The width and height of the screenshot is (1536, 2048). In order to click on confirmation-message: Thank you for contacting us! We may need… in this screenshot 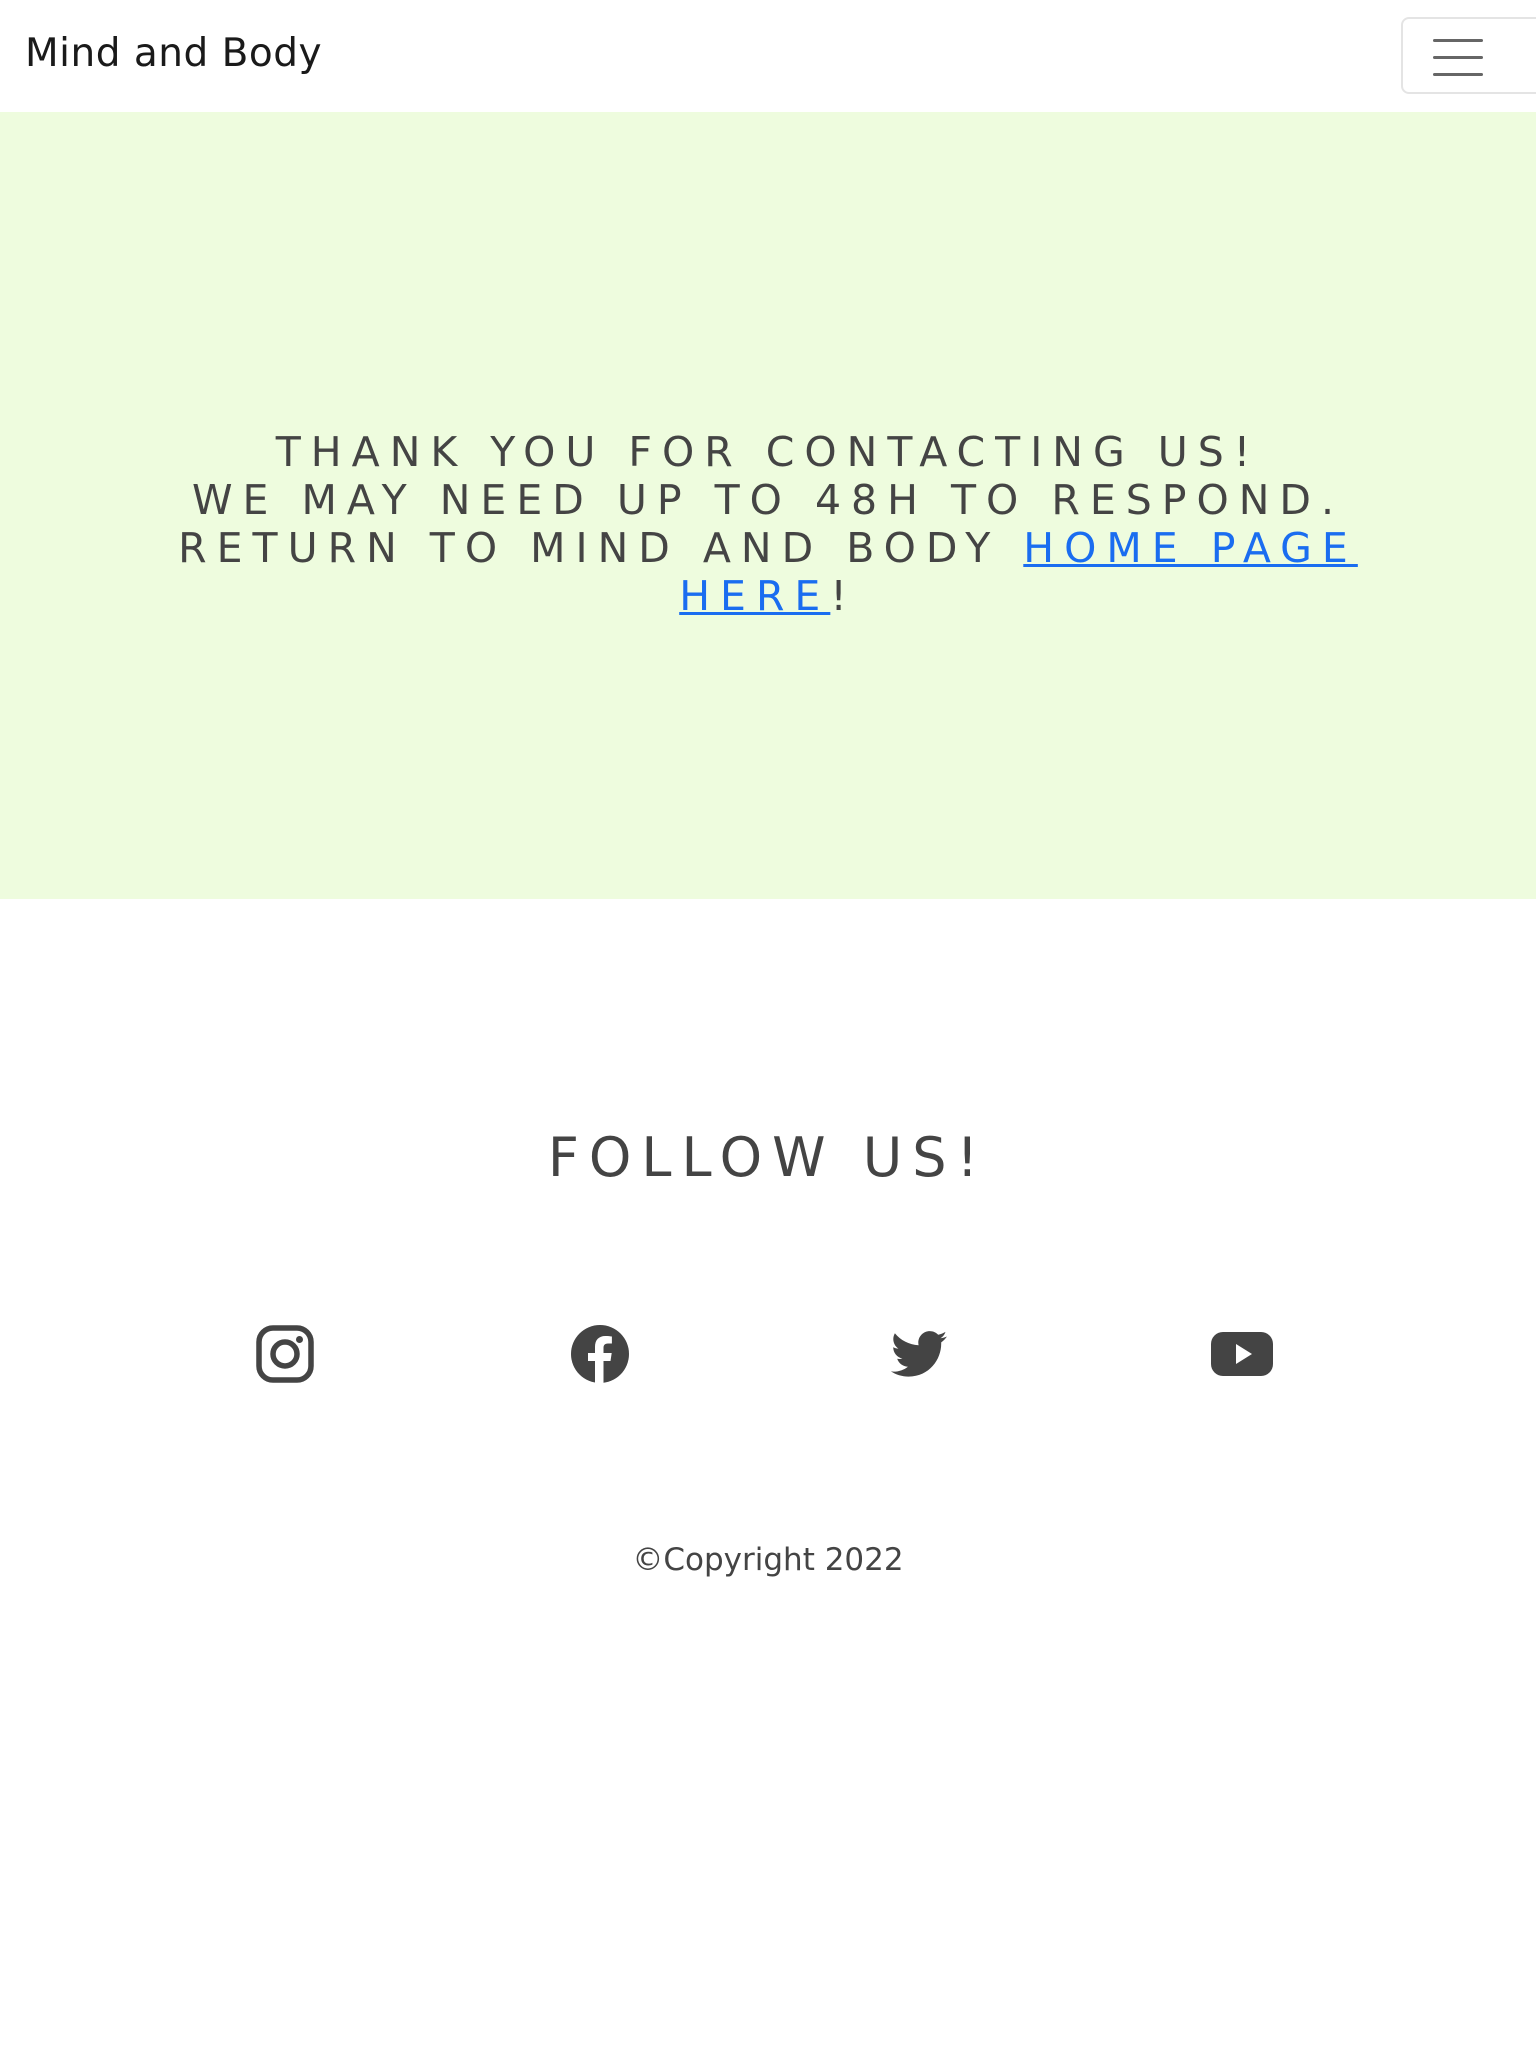, I will do `click(768, 524)`.